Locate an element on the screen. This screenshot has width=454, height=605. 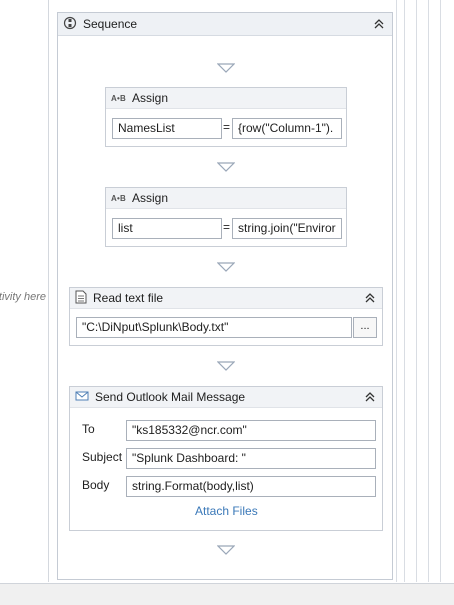
assign-activity: A•B Assign list = string.join("Enviror is located at coordinates (226, 217).